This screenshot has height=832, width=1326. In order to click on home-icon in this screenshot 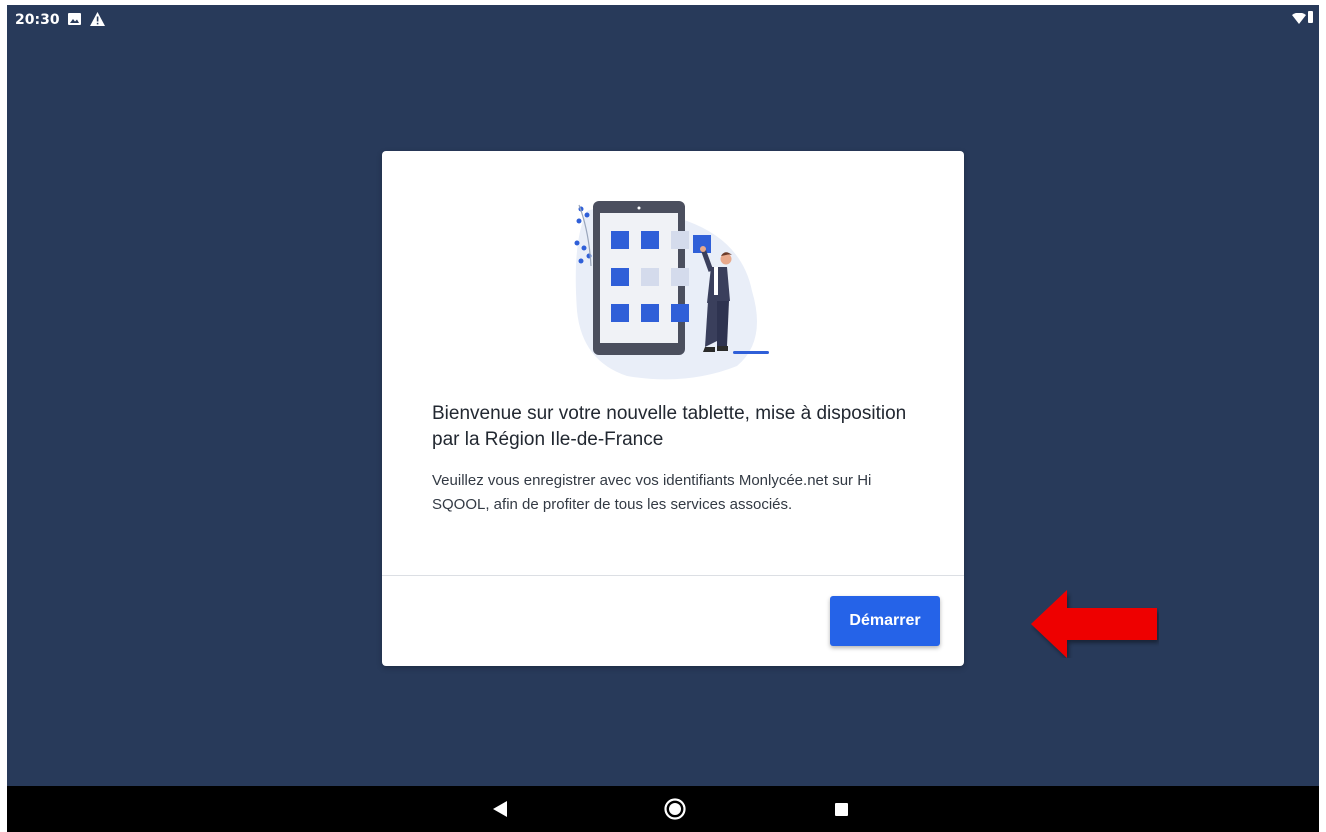, I will do `click(675, 809)`.